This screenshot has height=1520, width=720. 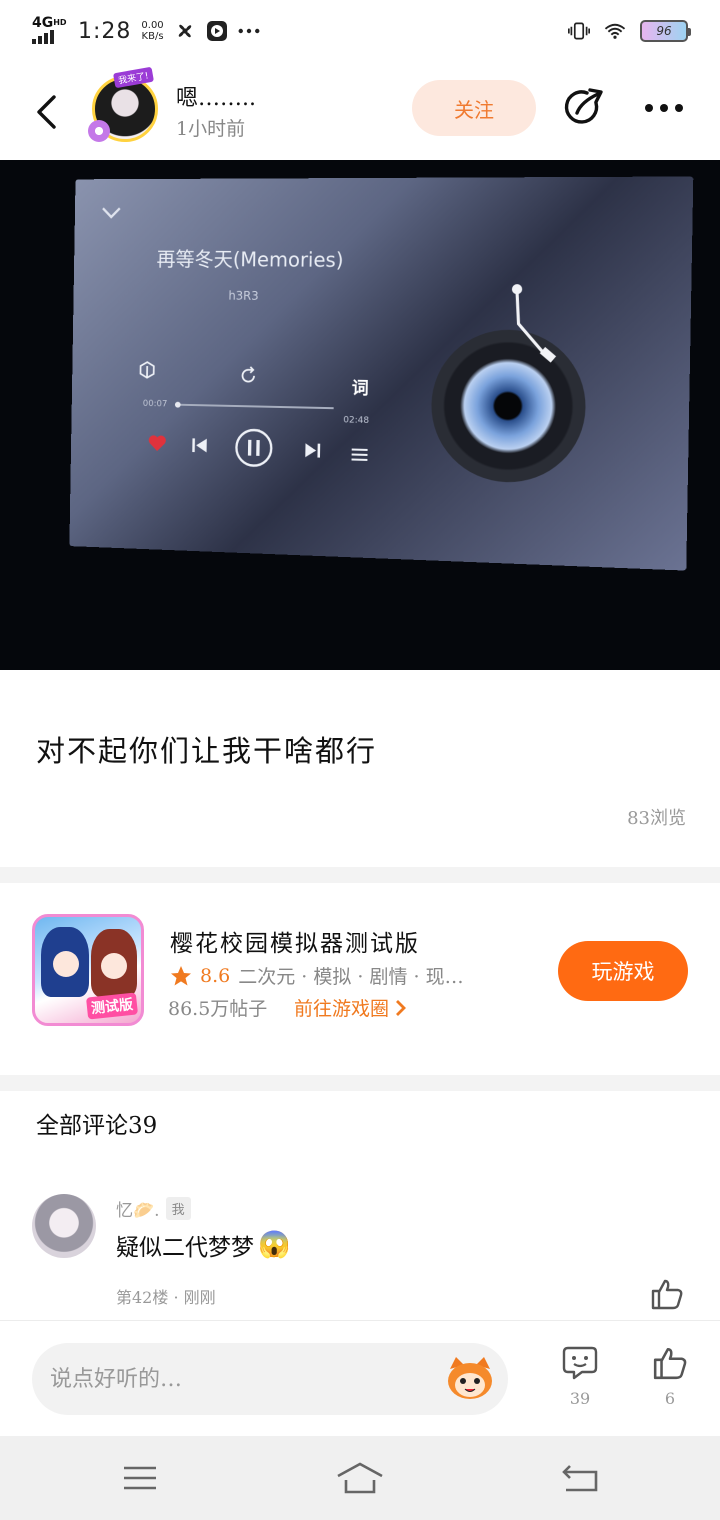 I want to click on author-avatar: 我来了!, so click(x=125, y=107).